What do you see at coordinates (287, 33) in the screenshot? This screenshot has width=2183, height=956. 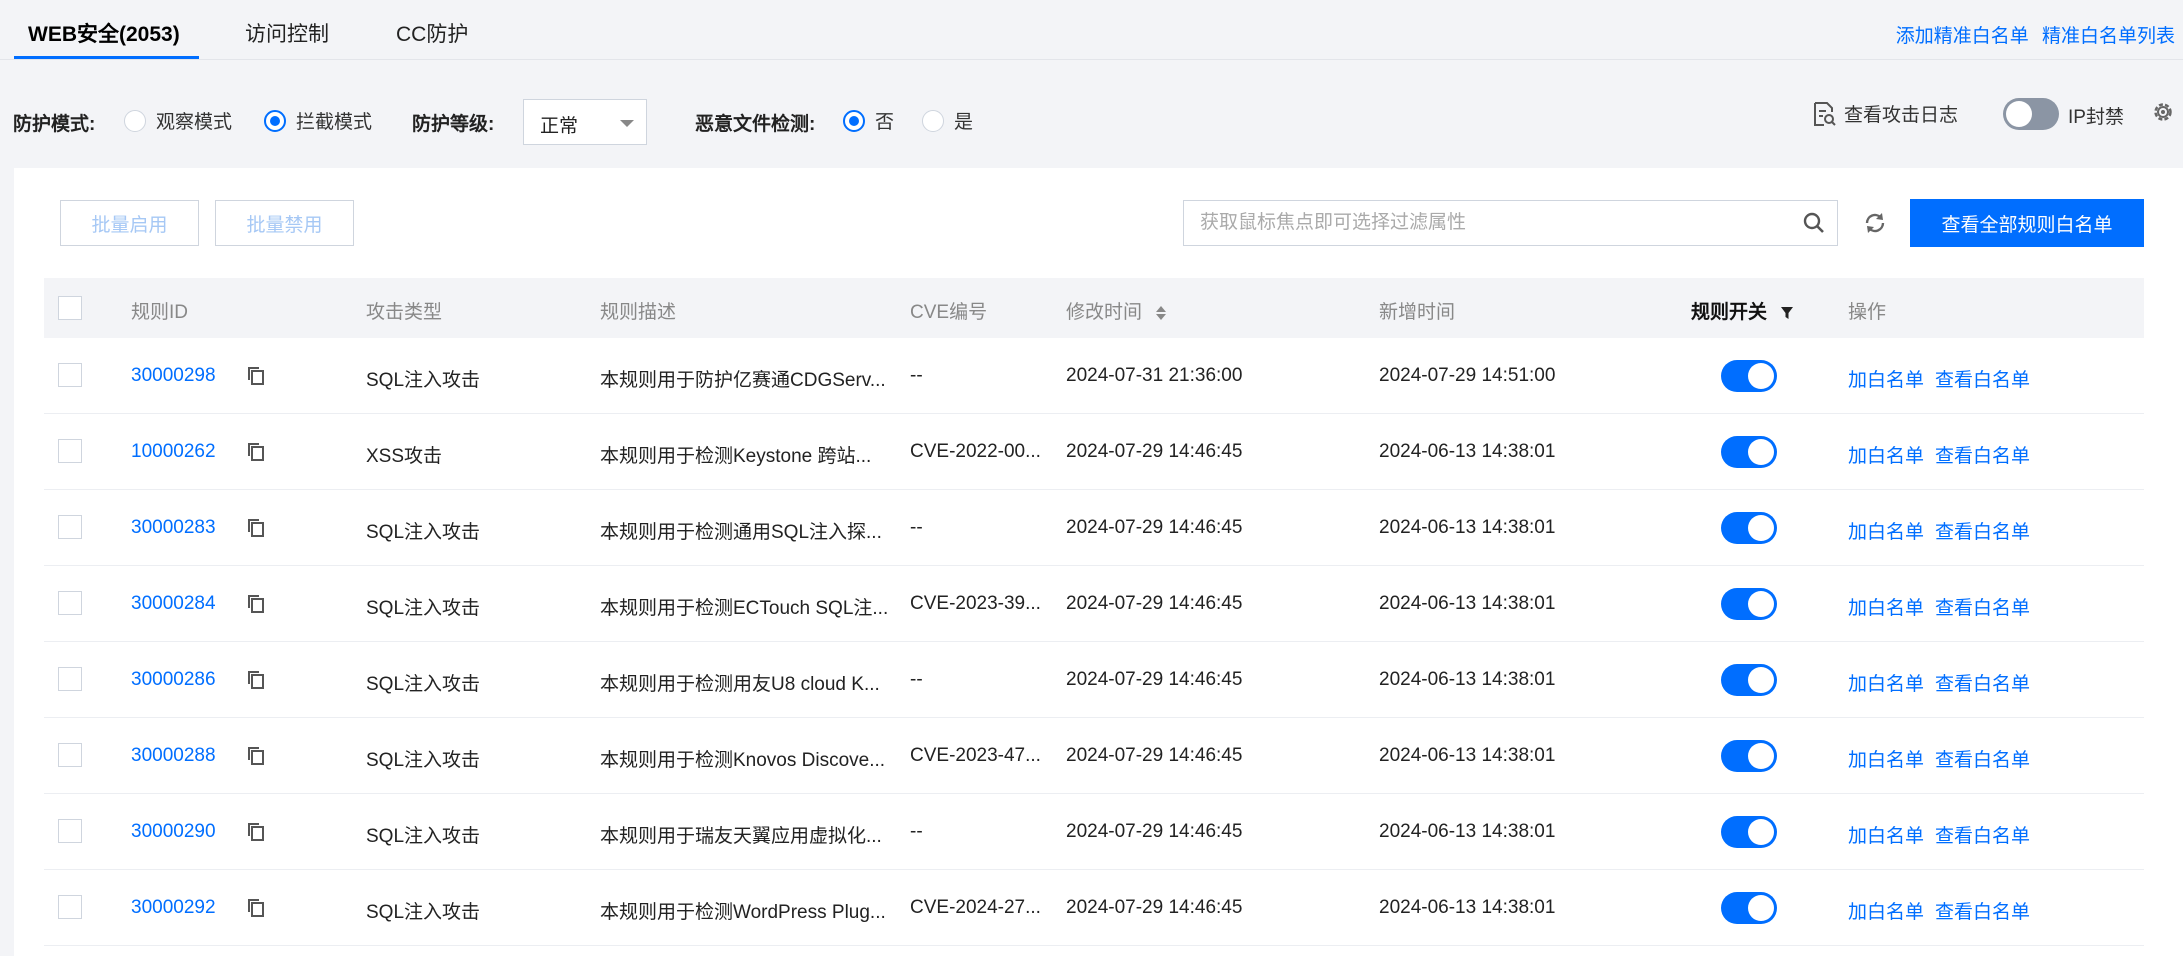 I see `tab-access-control: 访问控制` at bounding box center [287, 33].